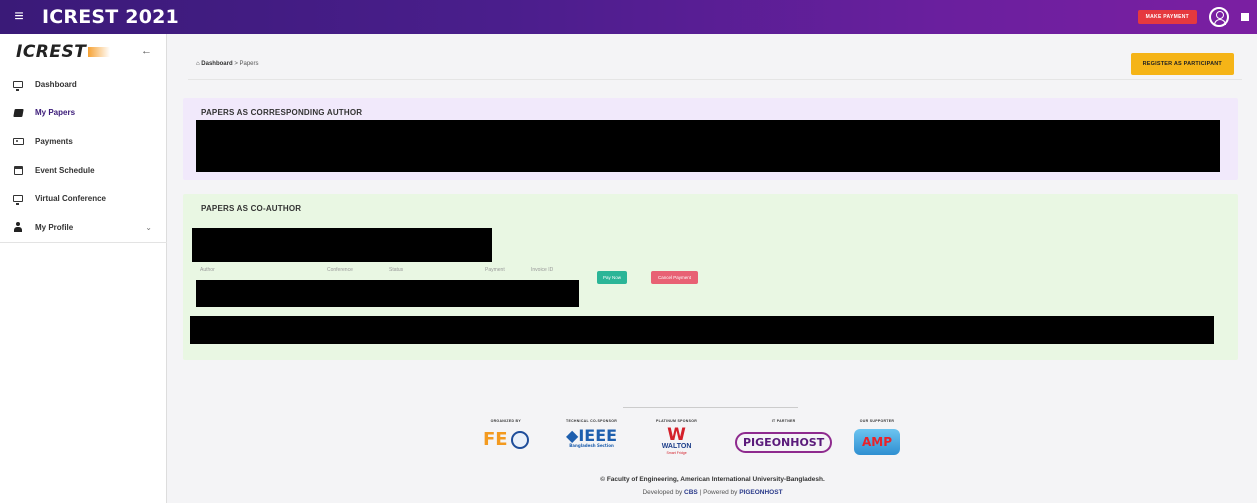 Image resolution: width=1257 pixels, height=503 pixels. What do you see at coordinates (712, 492) in the screenshot?
I see `footer-credits: Developed by CBS | Powered by PIGEONHOST` at bounding box center [712, 492].